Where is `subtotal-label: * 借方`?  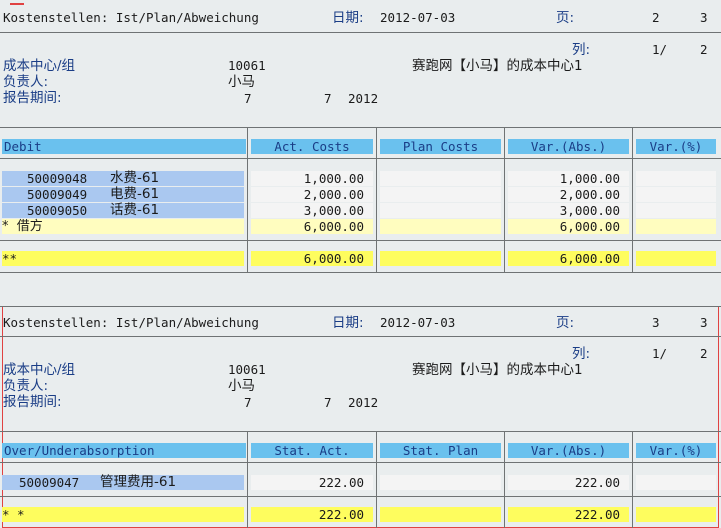
subtotal-label: * 借方 is located at coordinates (123, 226).